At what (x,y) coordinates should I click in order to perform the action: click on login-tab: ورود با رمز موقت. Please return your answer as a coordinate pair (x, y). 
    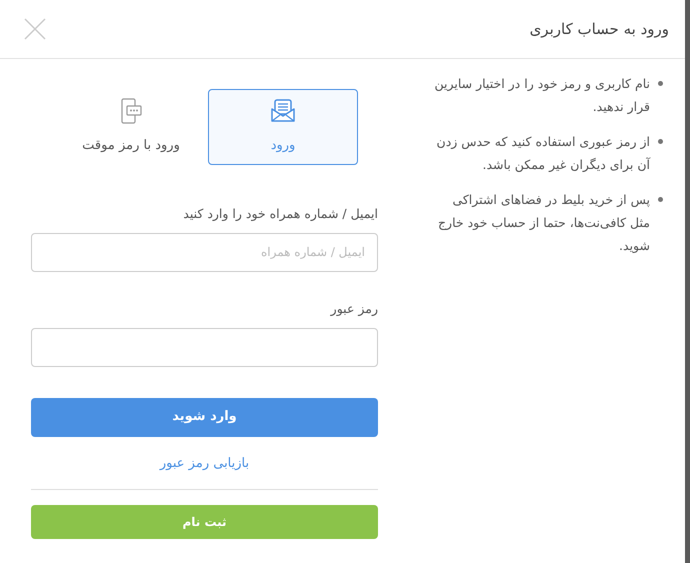
    Looking at the image, I should click on (131, 127).